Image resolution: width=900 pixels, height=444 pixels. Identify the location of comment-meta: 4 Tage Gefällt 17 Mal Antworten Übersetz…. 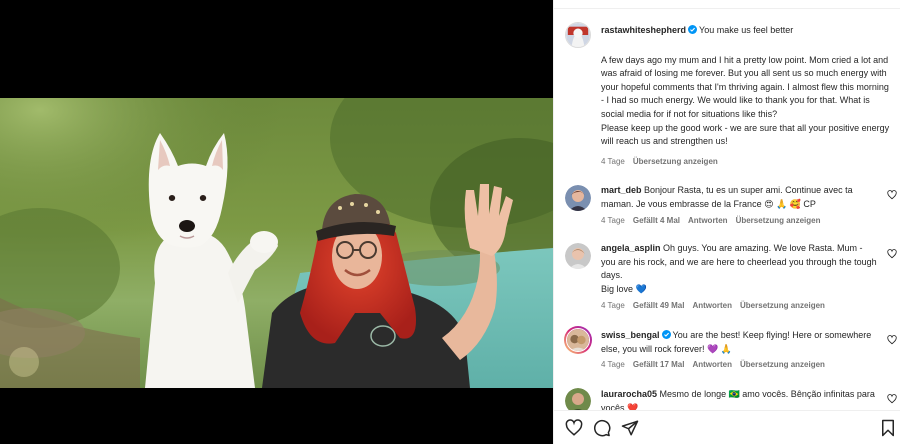
(713, 364).